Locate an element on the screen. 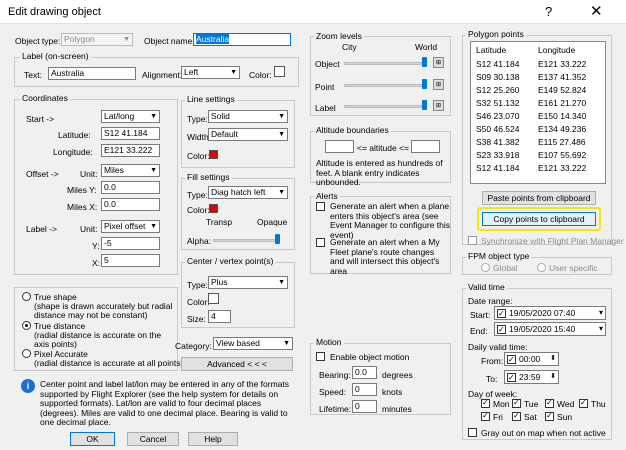  miles-x-input: 0.0 is located at coordinates (130, 204).